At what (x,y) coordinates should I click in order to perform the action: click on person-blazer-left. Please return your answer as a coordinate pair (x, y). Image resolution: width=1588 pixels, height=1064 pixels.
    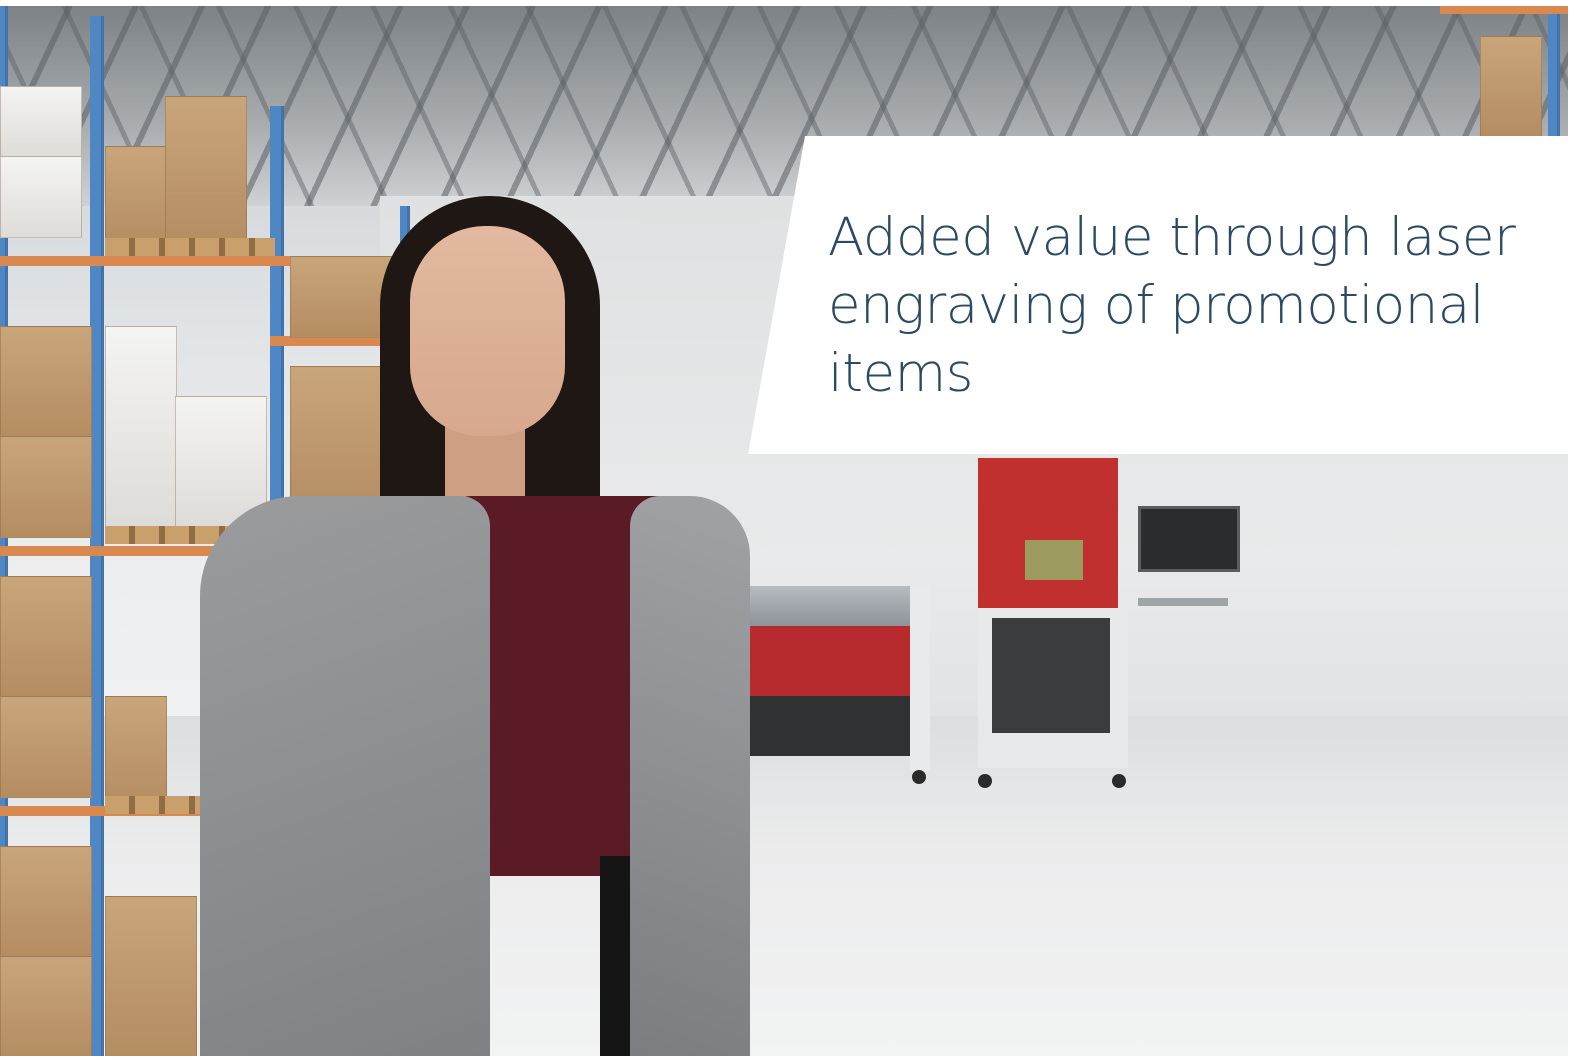
    Looking at the image, I should click on (345, 776).